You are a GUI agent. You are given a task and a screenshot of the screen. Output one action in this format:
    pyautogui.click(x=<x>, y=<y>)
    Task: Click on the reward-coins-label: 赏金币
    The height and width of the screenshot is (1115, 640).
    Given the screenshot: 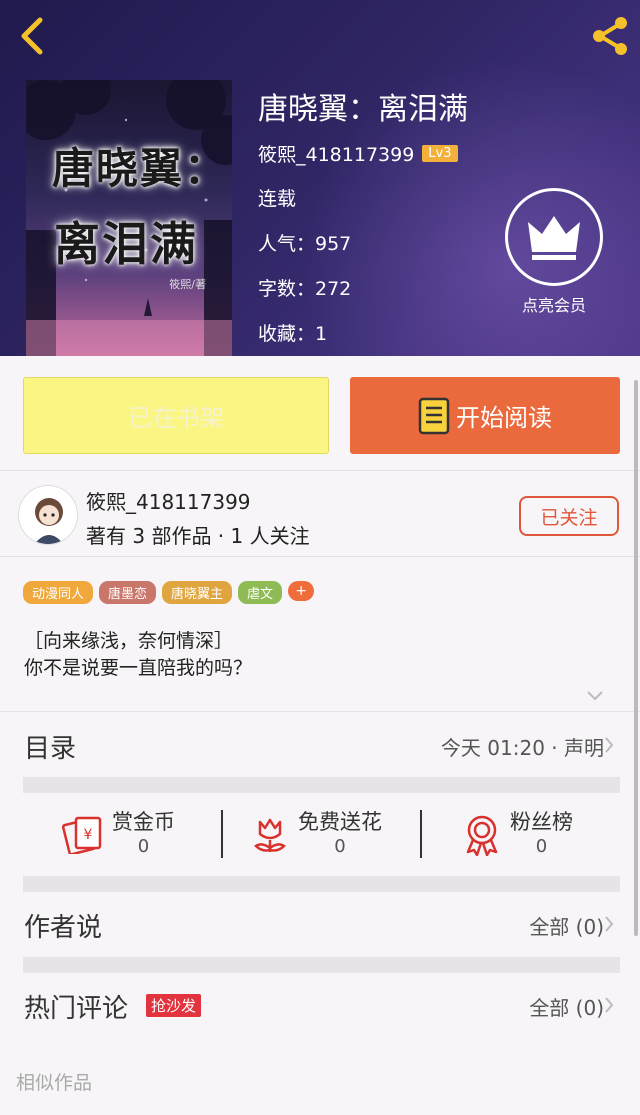 What is the action you would take?
    pyautogui.click(x=143, y=822)
    